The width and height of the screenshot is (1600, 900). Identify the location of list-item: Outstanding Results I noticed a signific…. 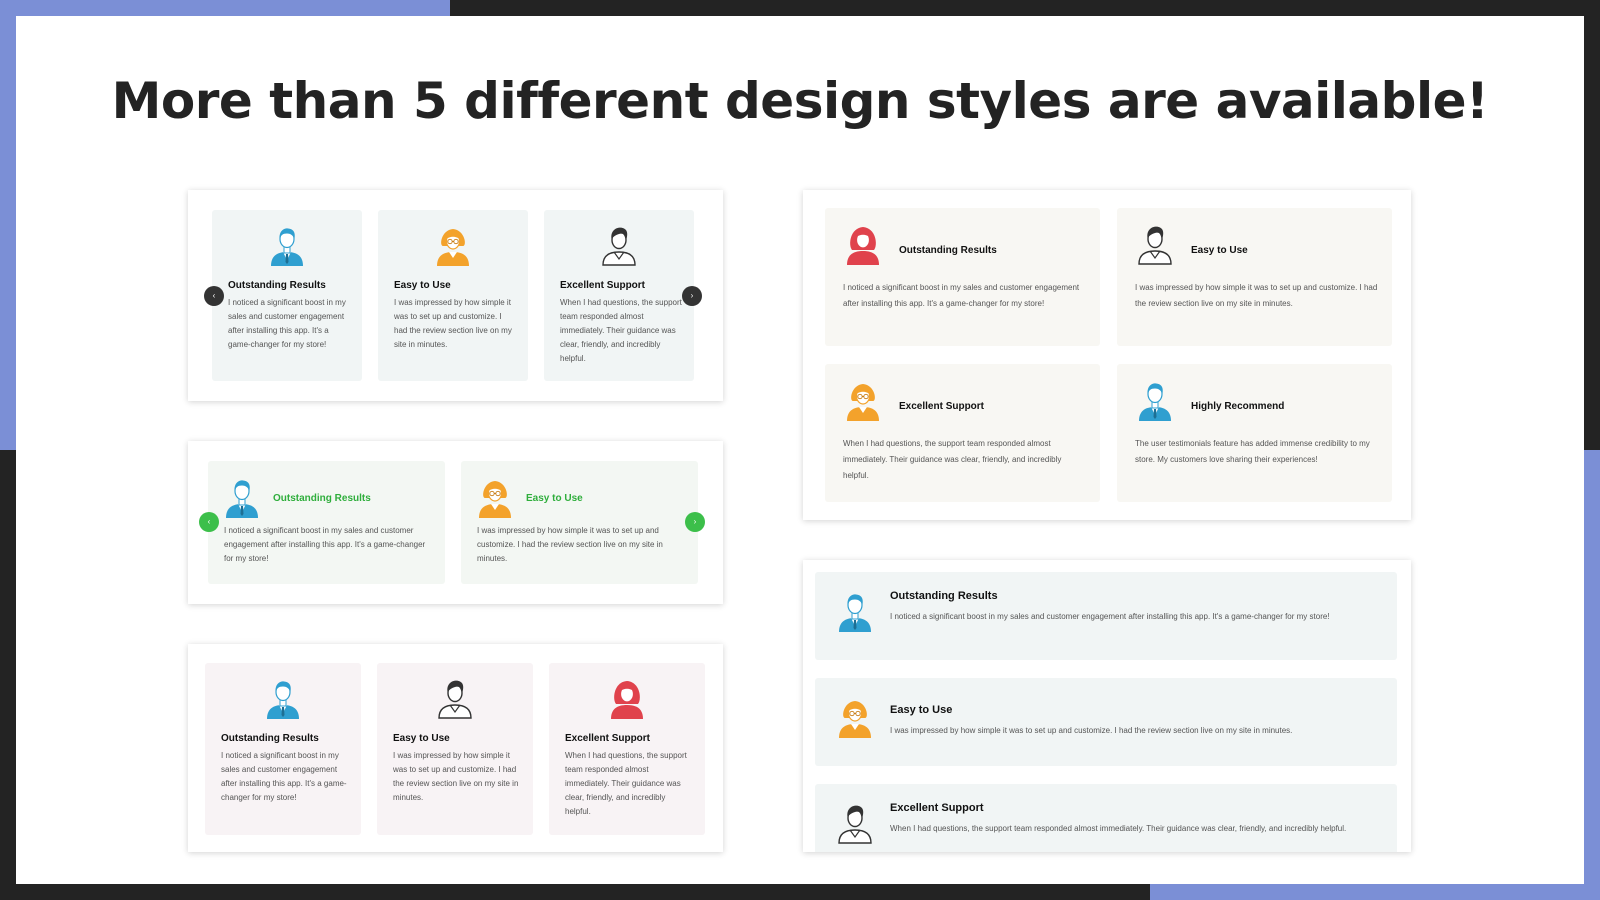
(1106, 616).